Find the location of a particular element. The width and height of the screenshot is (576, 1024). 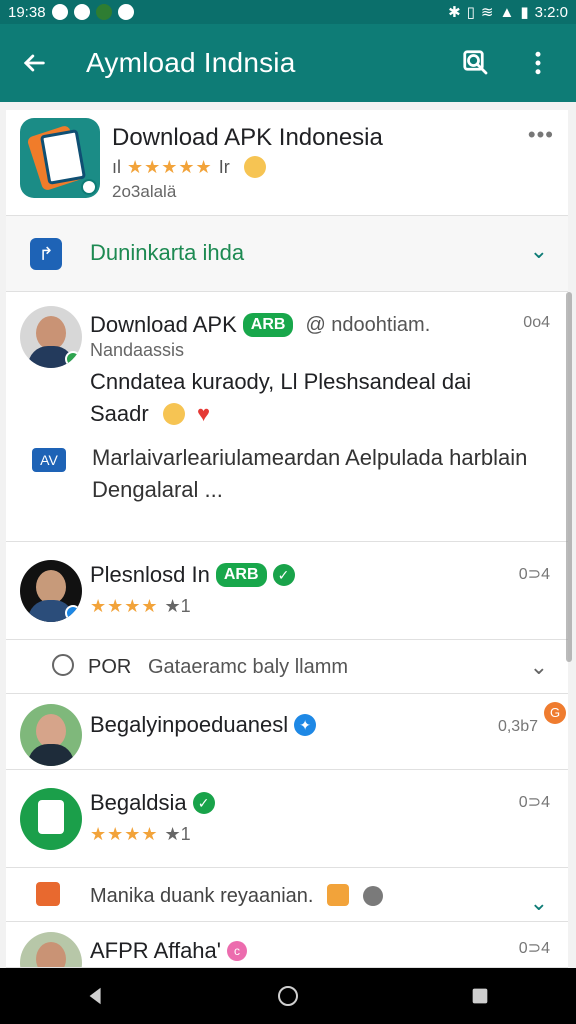

recents-icon is located at coordinates (480, 996).